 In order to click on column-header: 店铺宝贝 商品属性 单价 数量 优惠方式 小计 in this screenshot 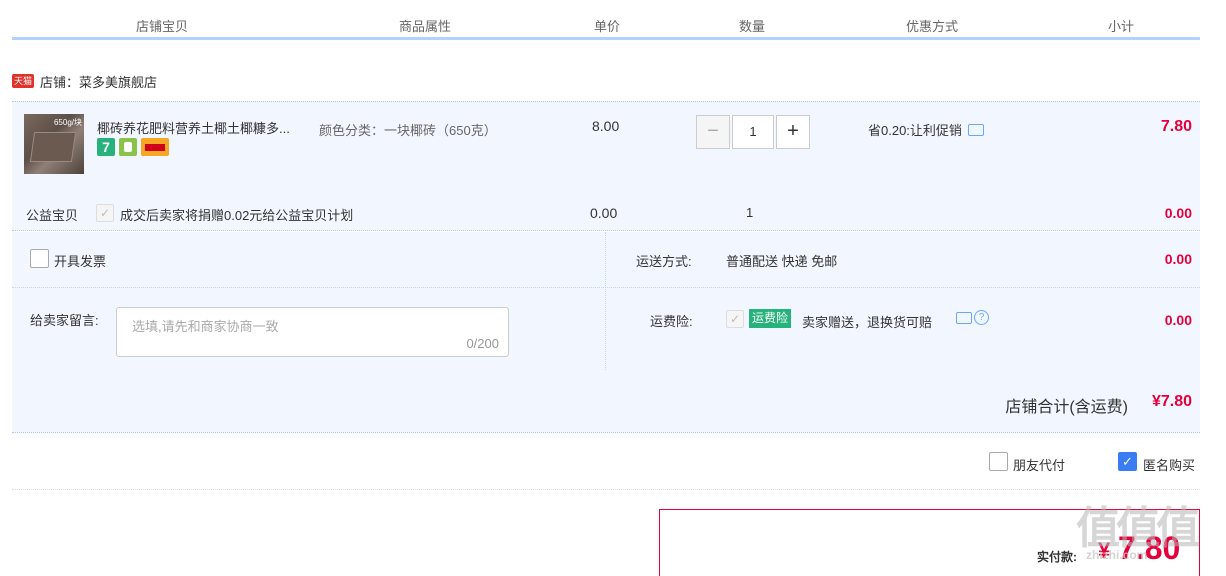, I will do `click(606, 20)`.